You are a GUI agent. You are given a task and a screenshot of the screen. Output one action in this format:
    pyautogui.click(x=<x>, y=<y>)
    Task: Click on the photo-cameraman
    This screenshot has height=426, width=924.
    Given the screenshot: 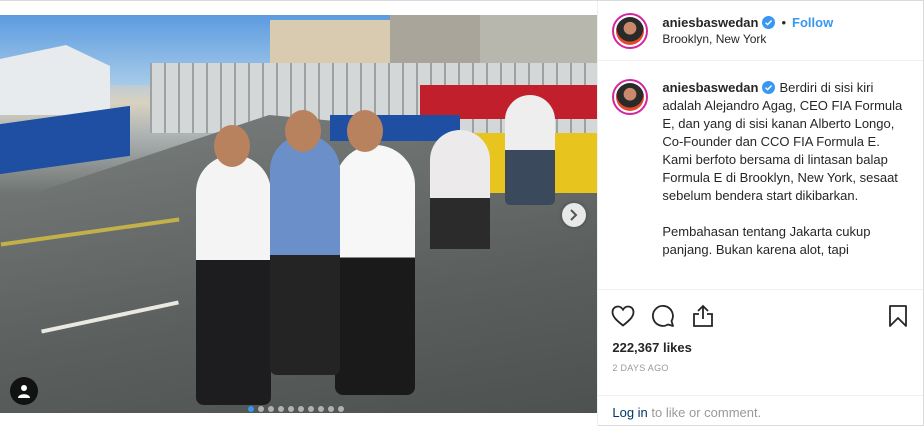 What is the action you would take?
    pyautogui.click(x=460, y=215)
    